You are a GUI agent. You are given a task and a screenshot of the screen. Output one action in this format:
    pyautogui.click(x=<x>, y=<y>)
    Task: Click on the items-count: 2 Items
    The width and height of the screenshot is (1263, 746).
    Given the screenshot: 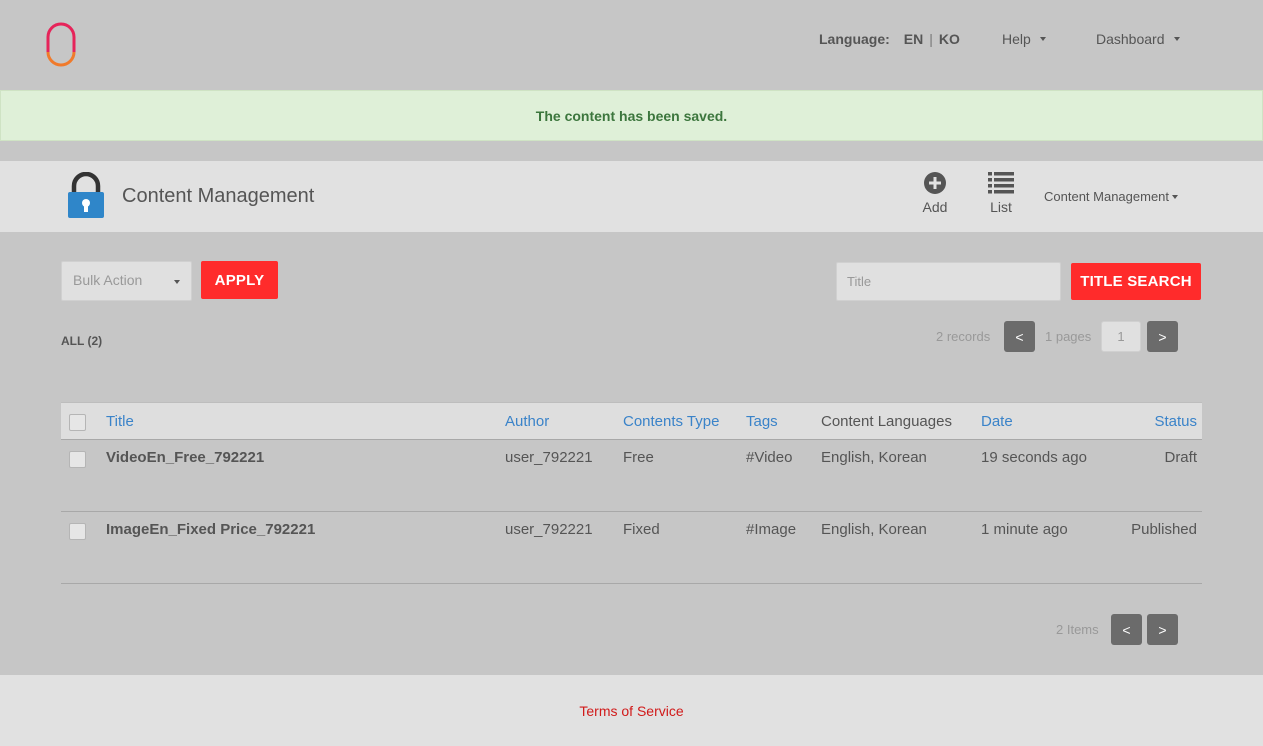 What is the action you would take?
    pyautogui.click(x=1077, y=629)
    